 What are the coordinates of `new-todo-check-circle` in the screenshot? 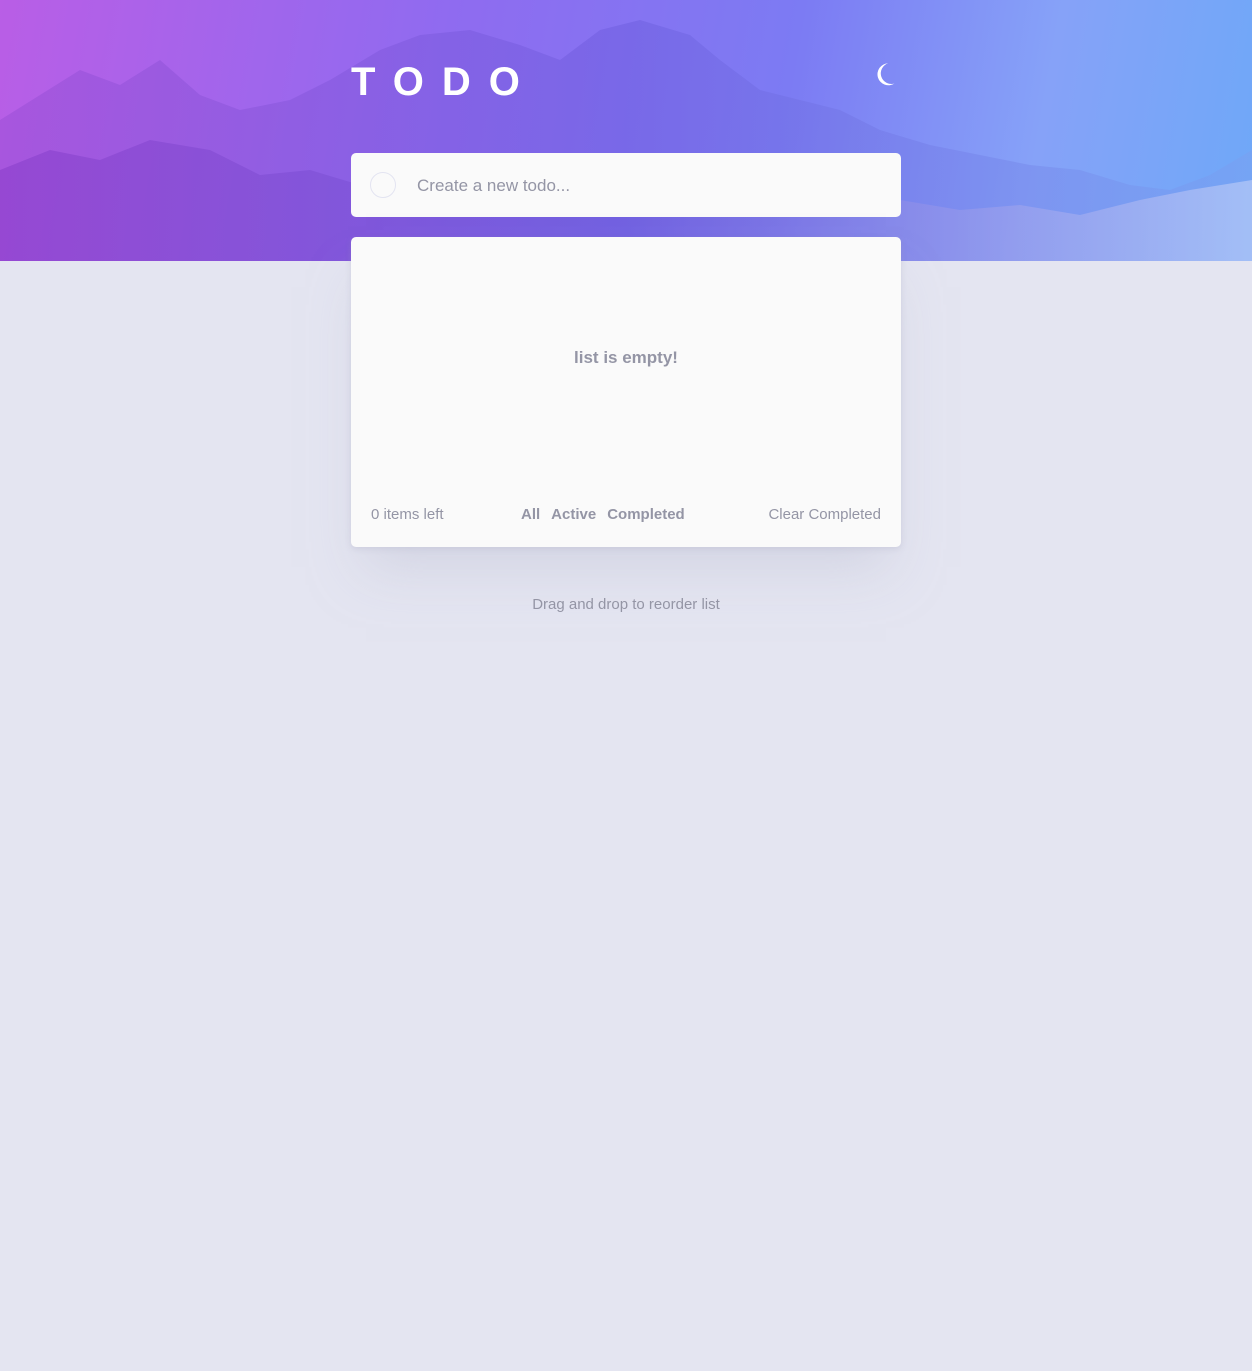 It's located at (383, 185).